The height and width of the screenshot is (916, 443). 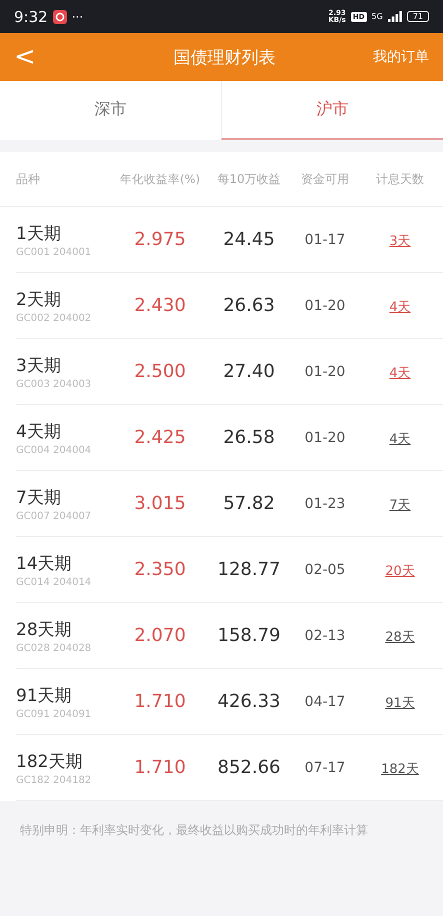 What do you see at coordinates (44, 629) in the screenshot?
I see `product-name: 28天期` at bounding box center [44, 629].